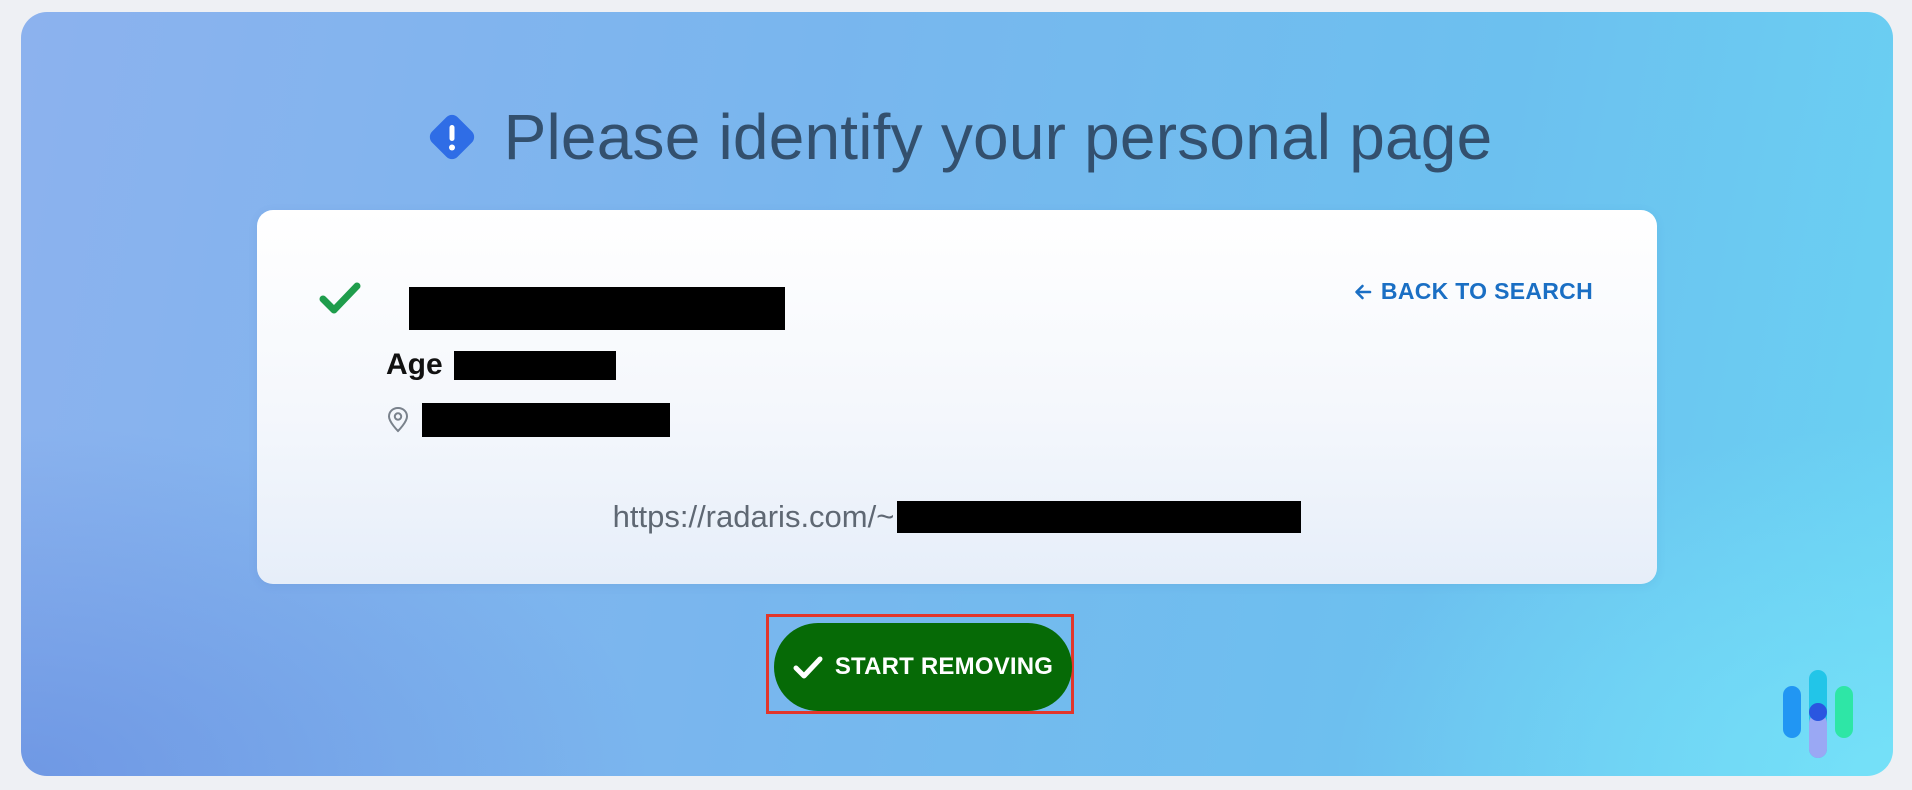  Describe the element at coordinates (998, 137) in the screenshot. I see `page-title: Please identify your personal page` at that location.